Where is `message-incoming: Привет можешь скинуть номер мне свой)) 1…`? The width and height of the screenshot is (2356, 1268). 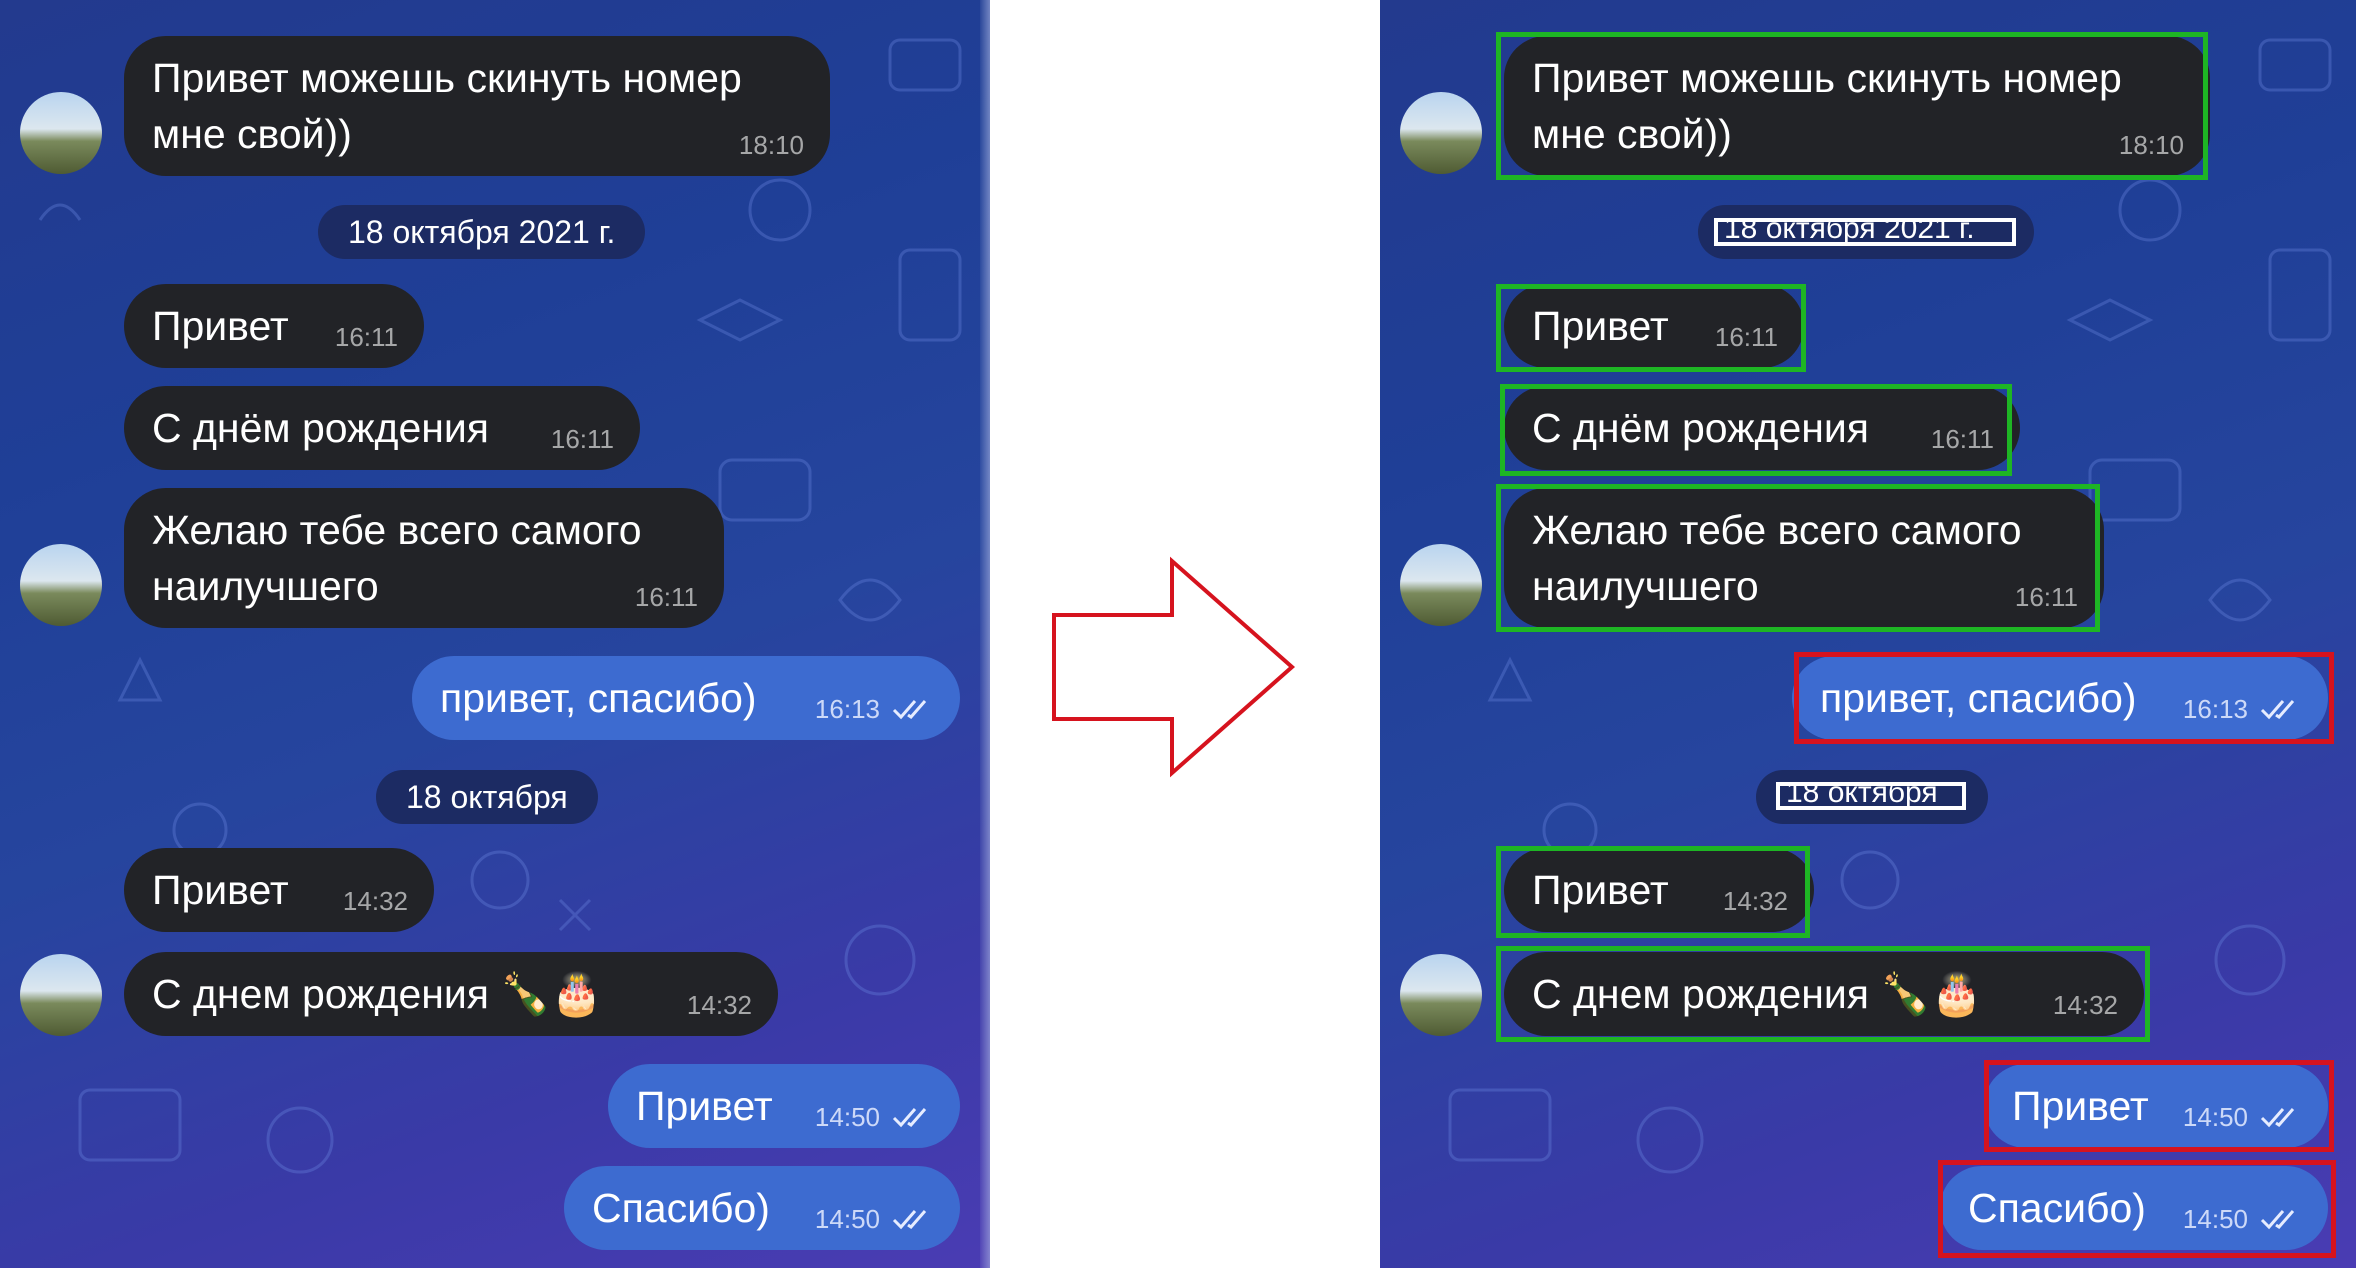
message-incoming: Привет можешь скинуть номер мне свой)) 1… is located at coordinates (477, 106).